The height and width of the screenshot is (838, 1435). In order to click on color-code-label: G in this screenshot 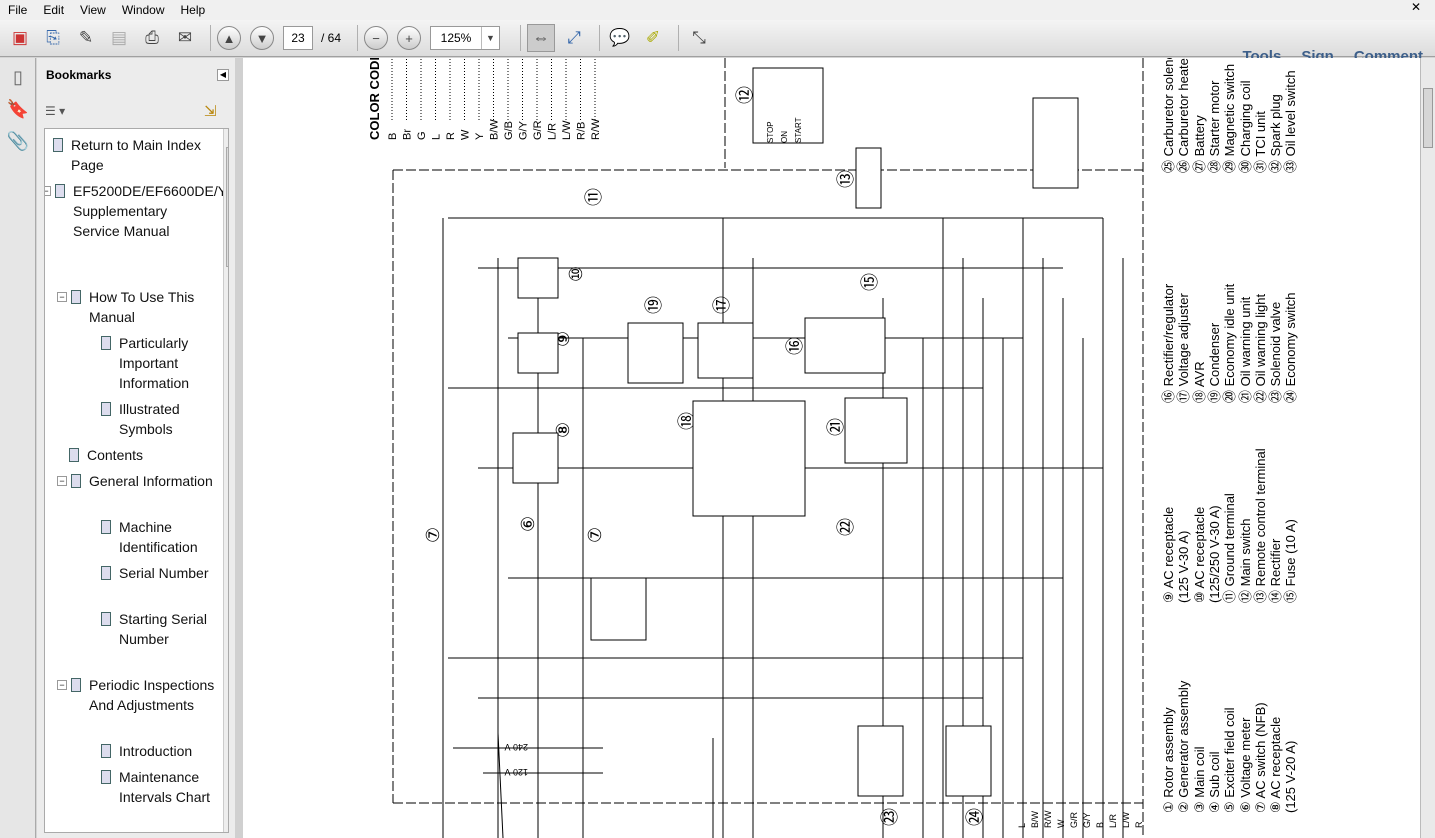, I will do `click(422, 135)`.